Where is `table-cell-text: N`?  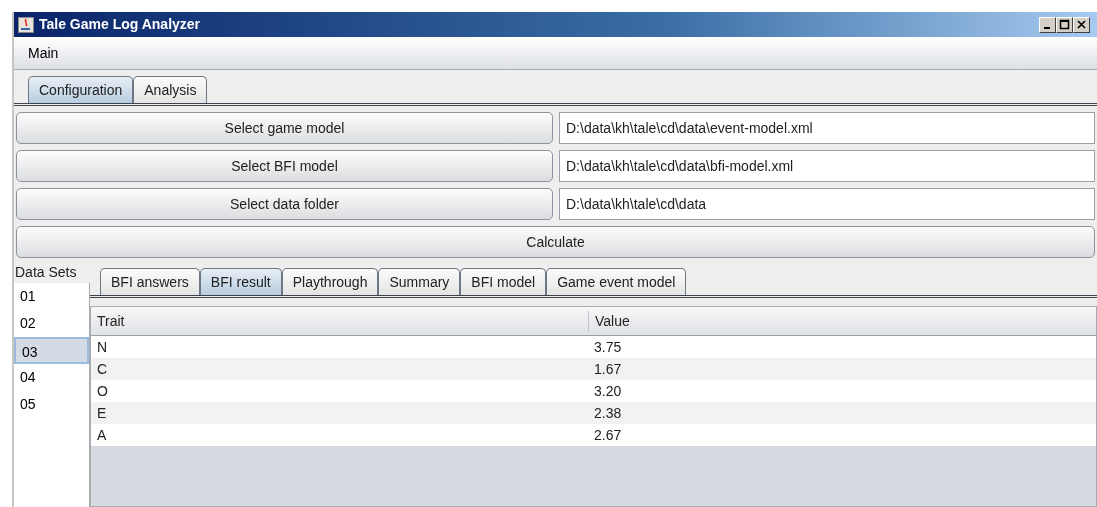 table-cell-text: N is located at coordinates (102, 347).